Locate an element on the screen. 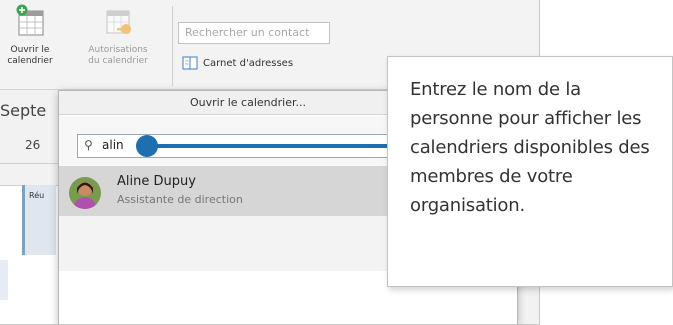 The image size is (673, 325). permissions-label-1: Autorisations is located at coordinates (118, 50).